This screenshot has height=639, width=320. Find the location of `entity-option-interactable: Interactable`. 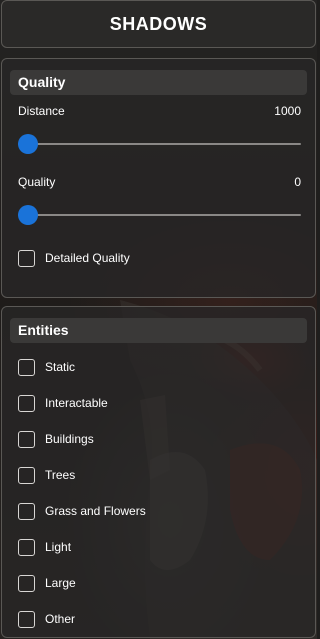

entity-option-interactable: Interactable is located at coordinates (166, 403).